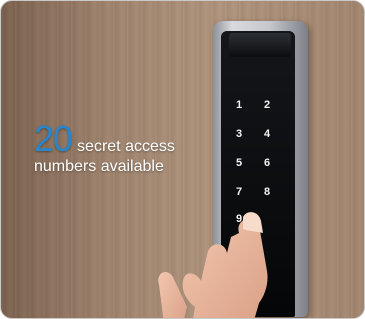  Describe the element at coordinates (239, 192) in the screenshot. I see `keypad-key-7: 7` at that location.